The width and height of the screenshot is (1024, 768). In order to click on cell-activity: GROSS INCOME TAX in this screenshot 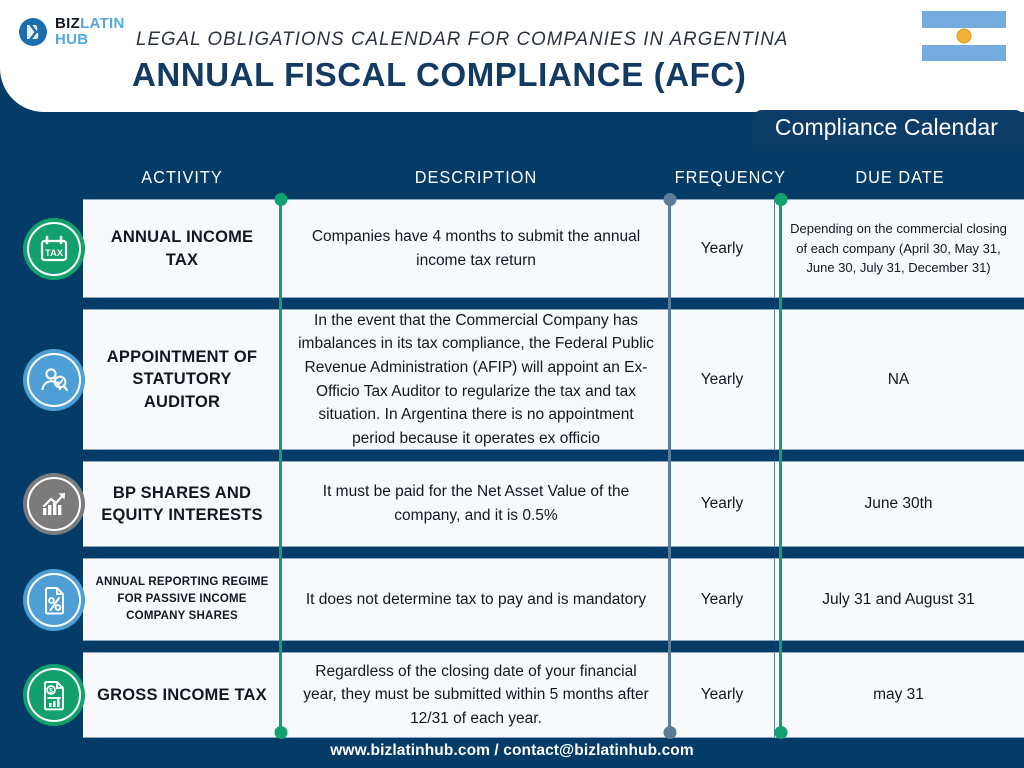, I will do `click(182, 694)`.